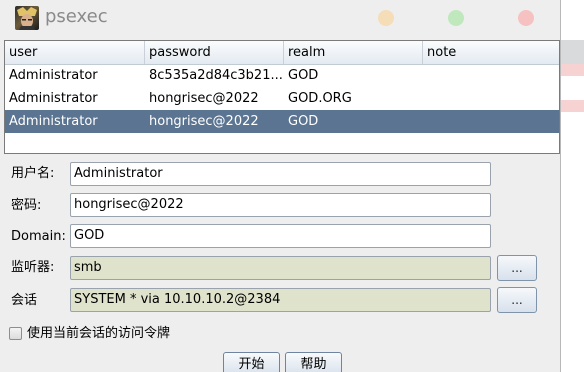 This screenshot has height=372, width=584. What do you see at coordinates (76, 16) in the screenshot?
I see `window-title: psexec` at bounding box center [76, 16].